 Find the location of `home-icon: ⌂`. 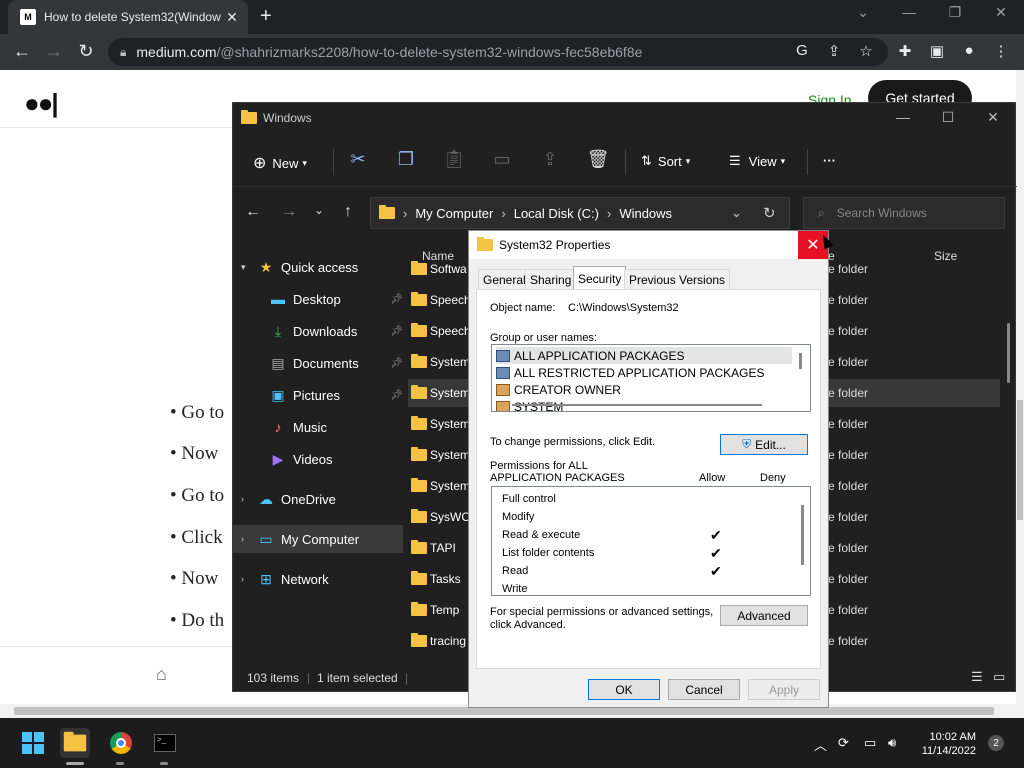

home-icon: ⌂ is located at coordinates (161, 674).